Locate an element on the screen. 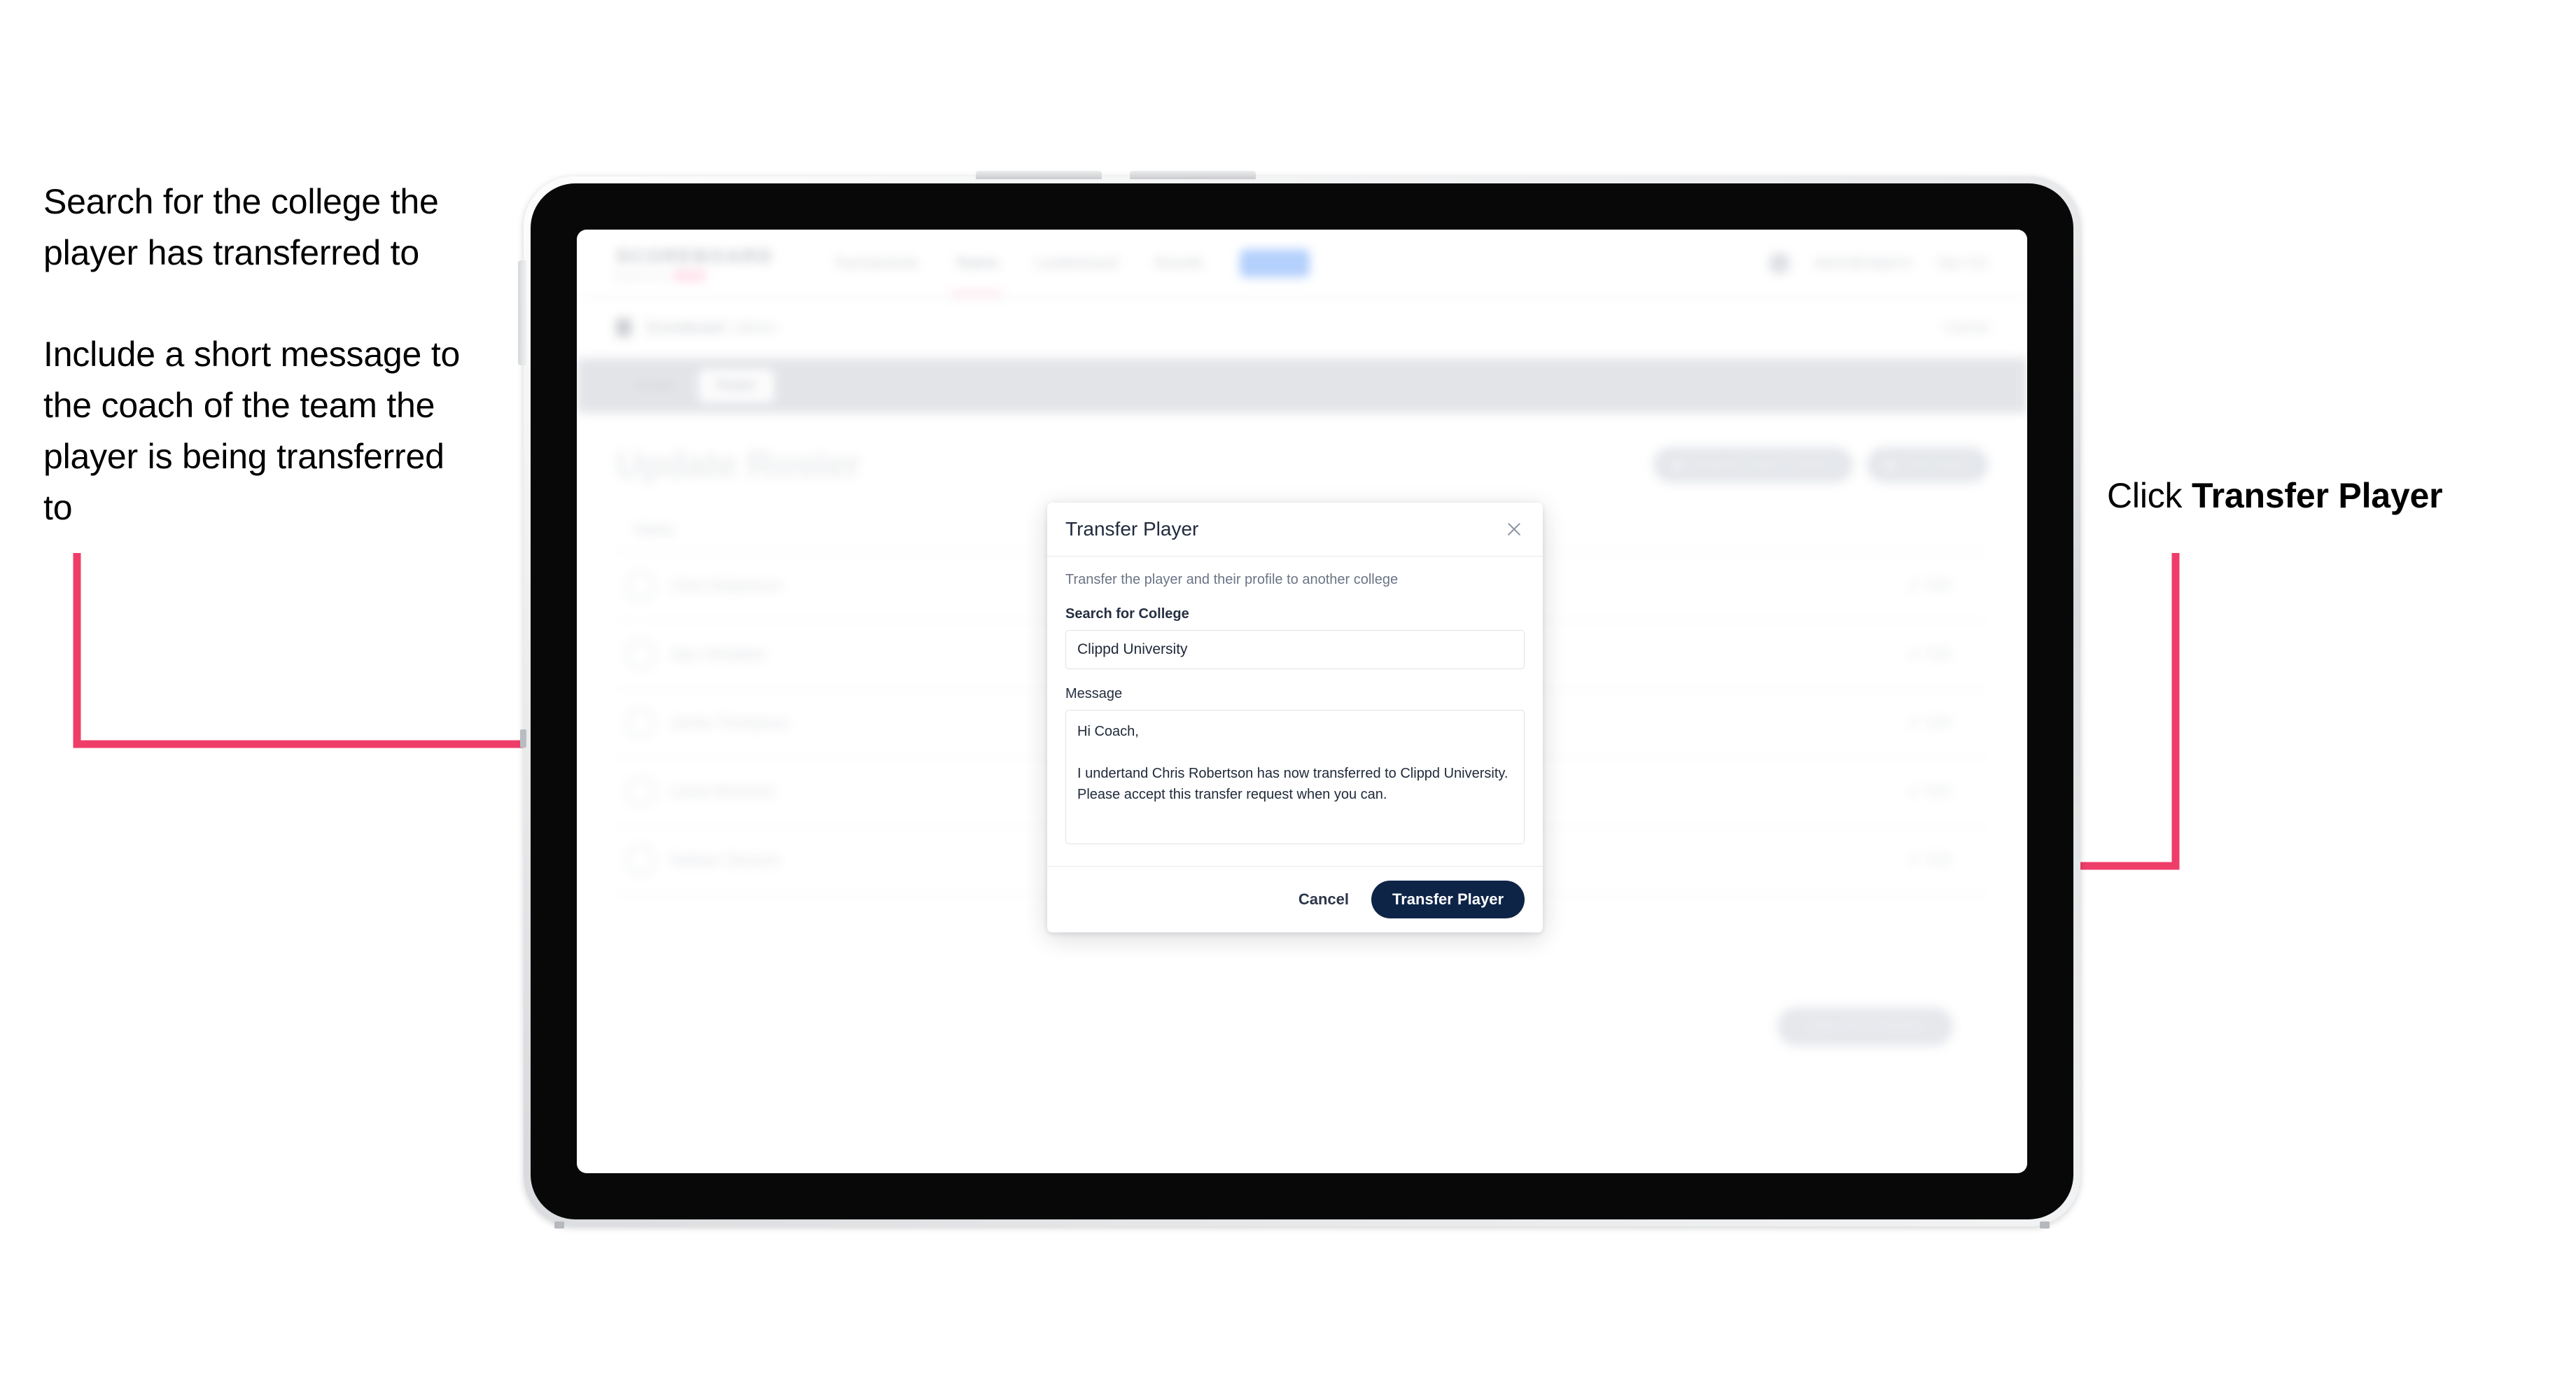 Image resolution: width=2576 pixels, height=1386 pixels. nav-item-admin: Admin is located at coordinates (1275, 263).